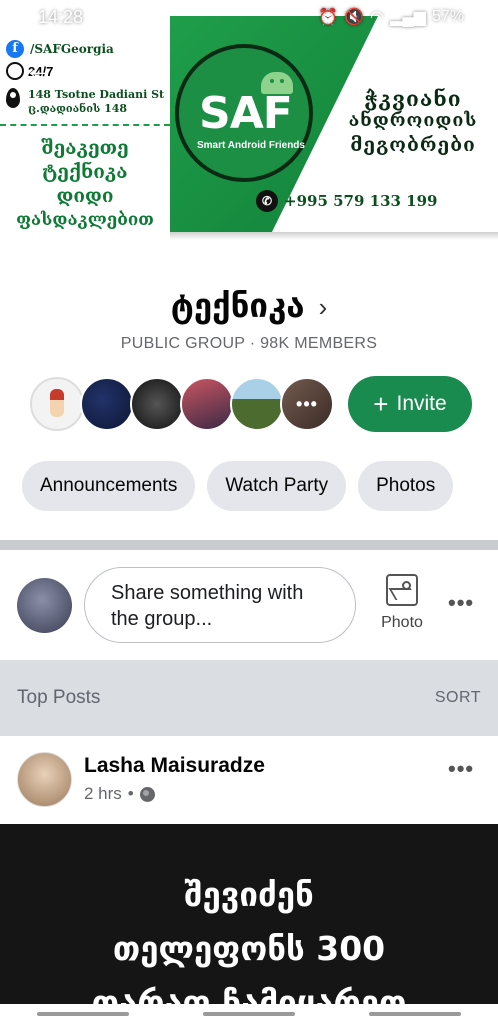  Describe the element at coordinates (421, 403) in the screenshot. I see `invite-label: Invite` at that location.